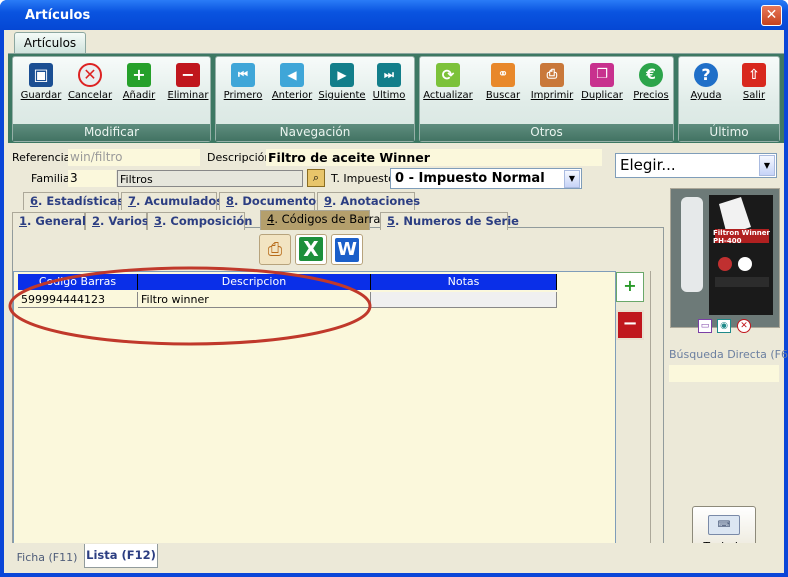  Describe the element at coordinates (602, 75) in the screenshot. I see `duplicate-icon: ❐` at that location.